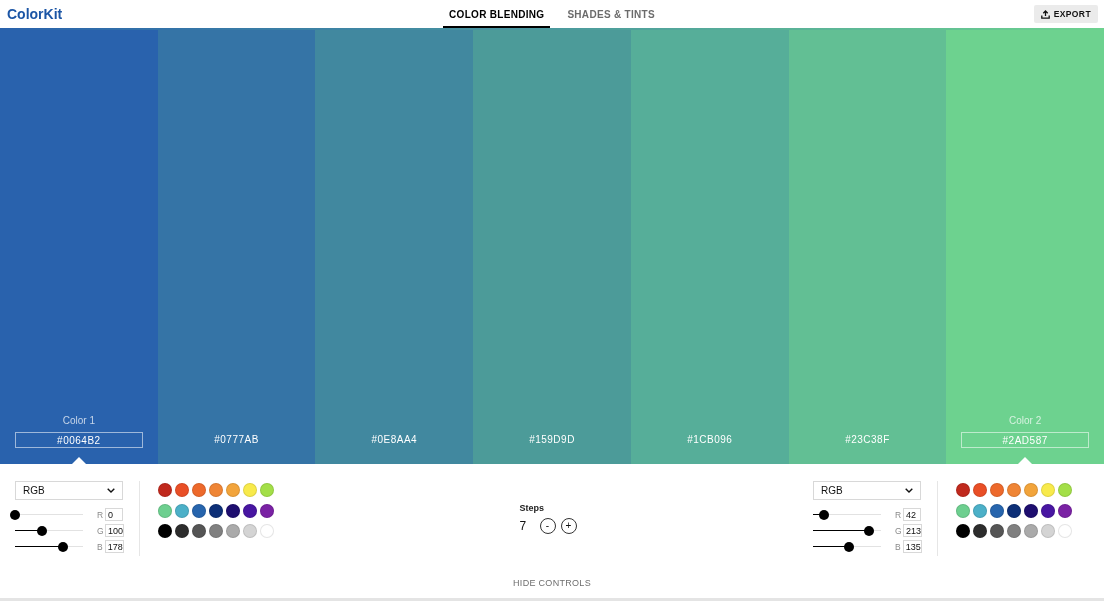 The height and width of the screenshot is (601, 1104). Describe the element at coordinates (1065, 14) in the screenshot. I see `export-button: EXPORT` at that location.